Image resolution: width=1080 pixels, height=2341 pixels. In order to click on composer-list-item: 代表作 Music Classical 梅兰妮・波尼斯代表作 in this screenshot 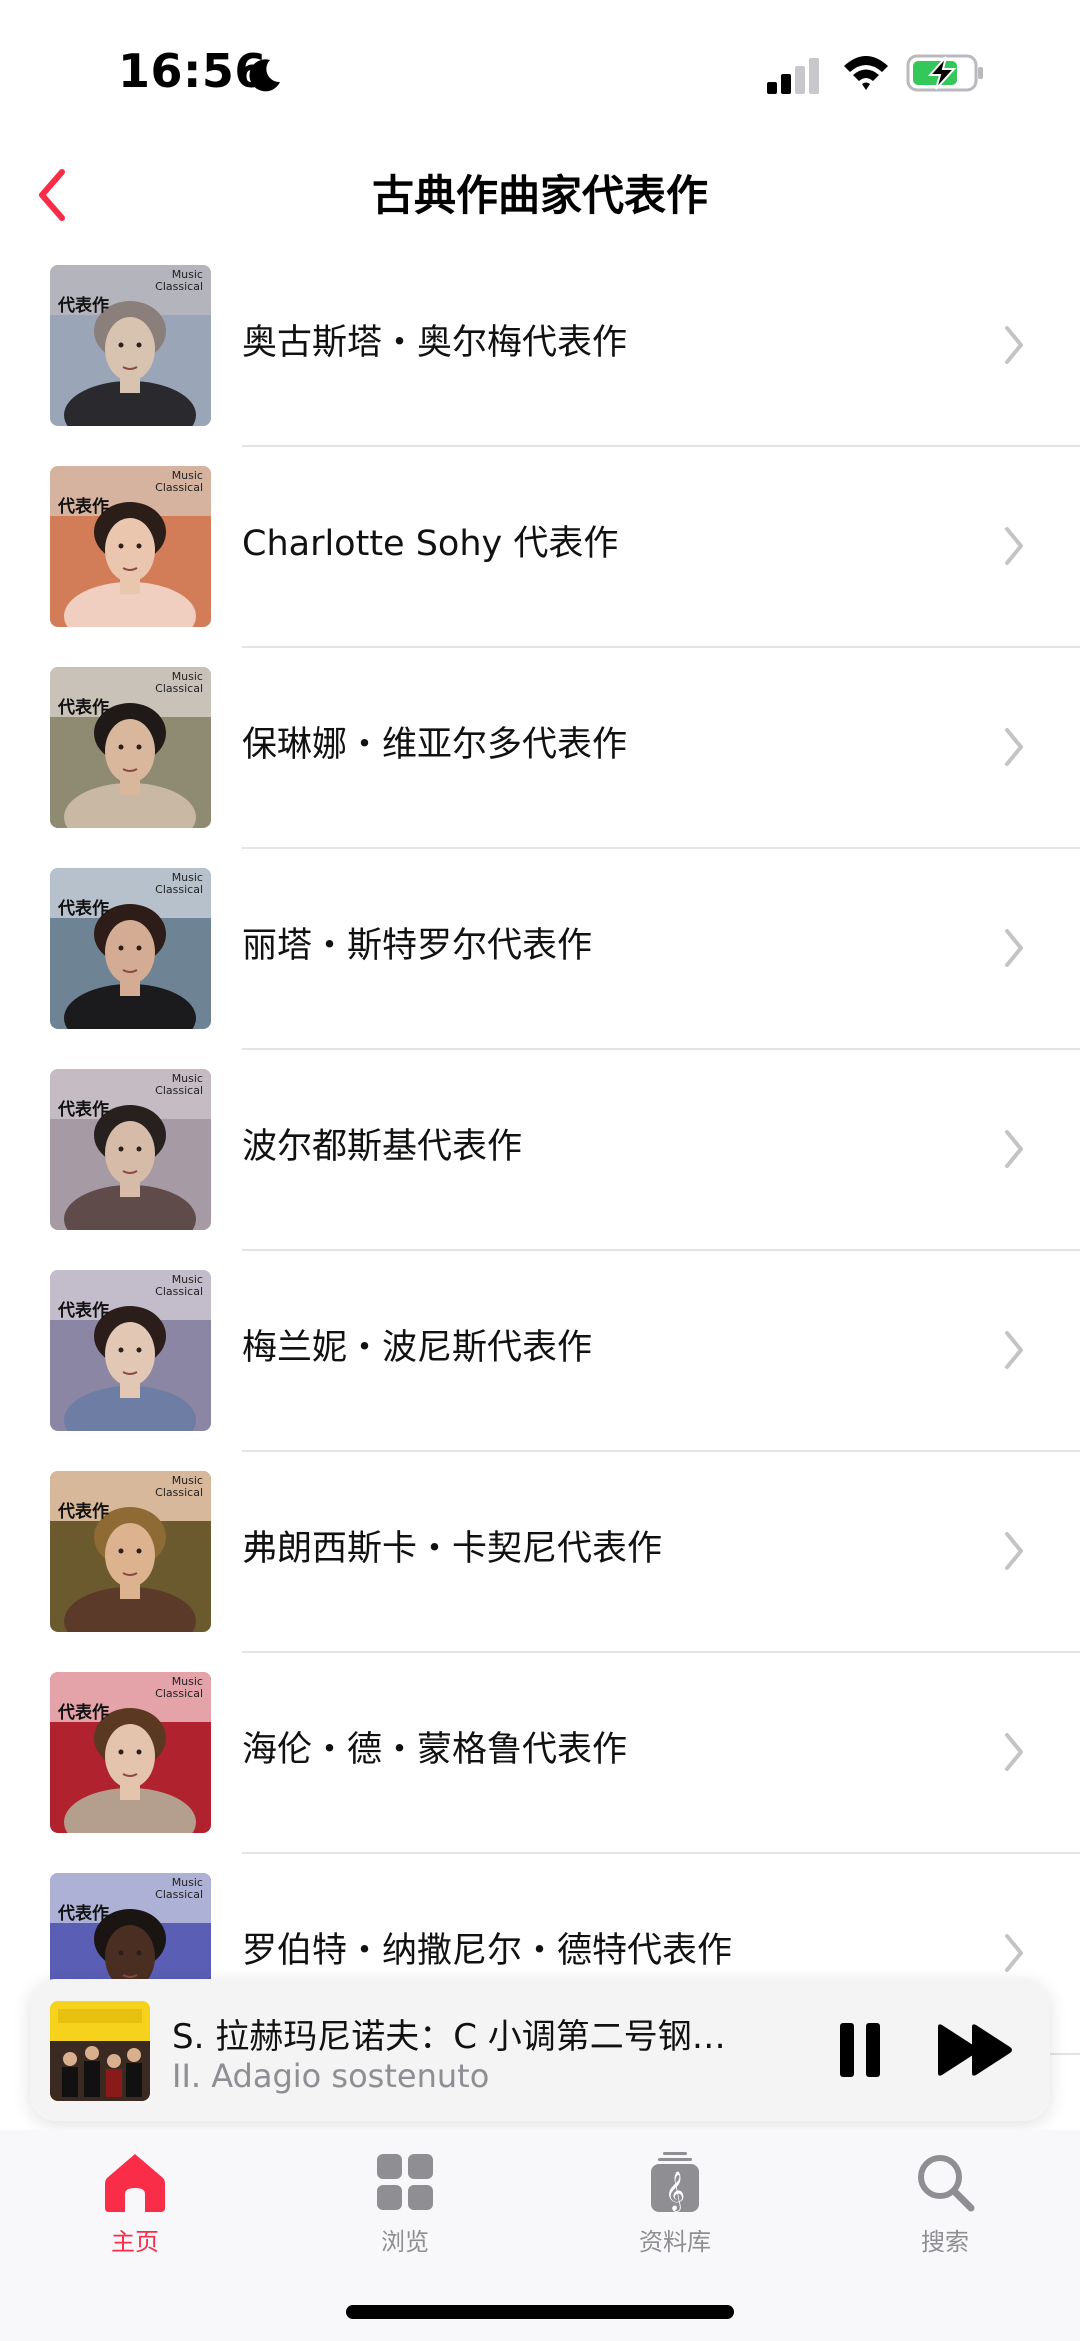, I will do `click(540, 1367)`.